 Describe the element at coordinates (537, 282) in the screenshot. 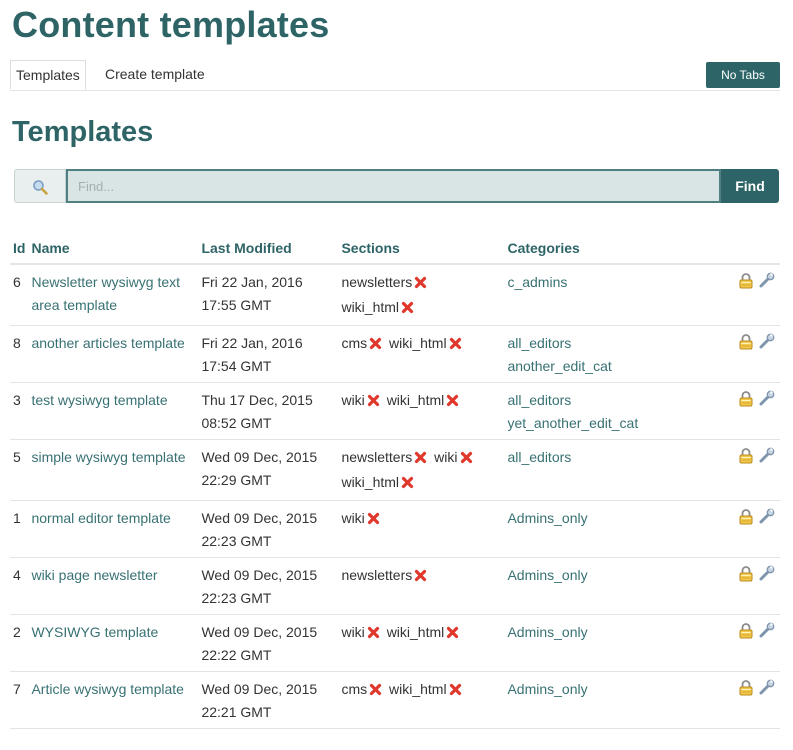

I see `category-link: c_admins` at that location.